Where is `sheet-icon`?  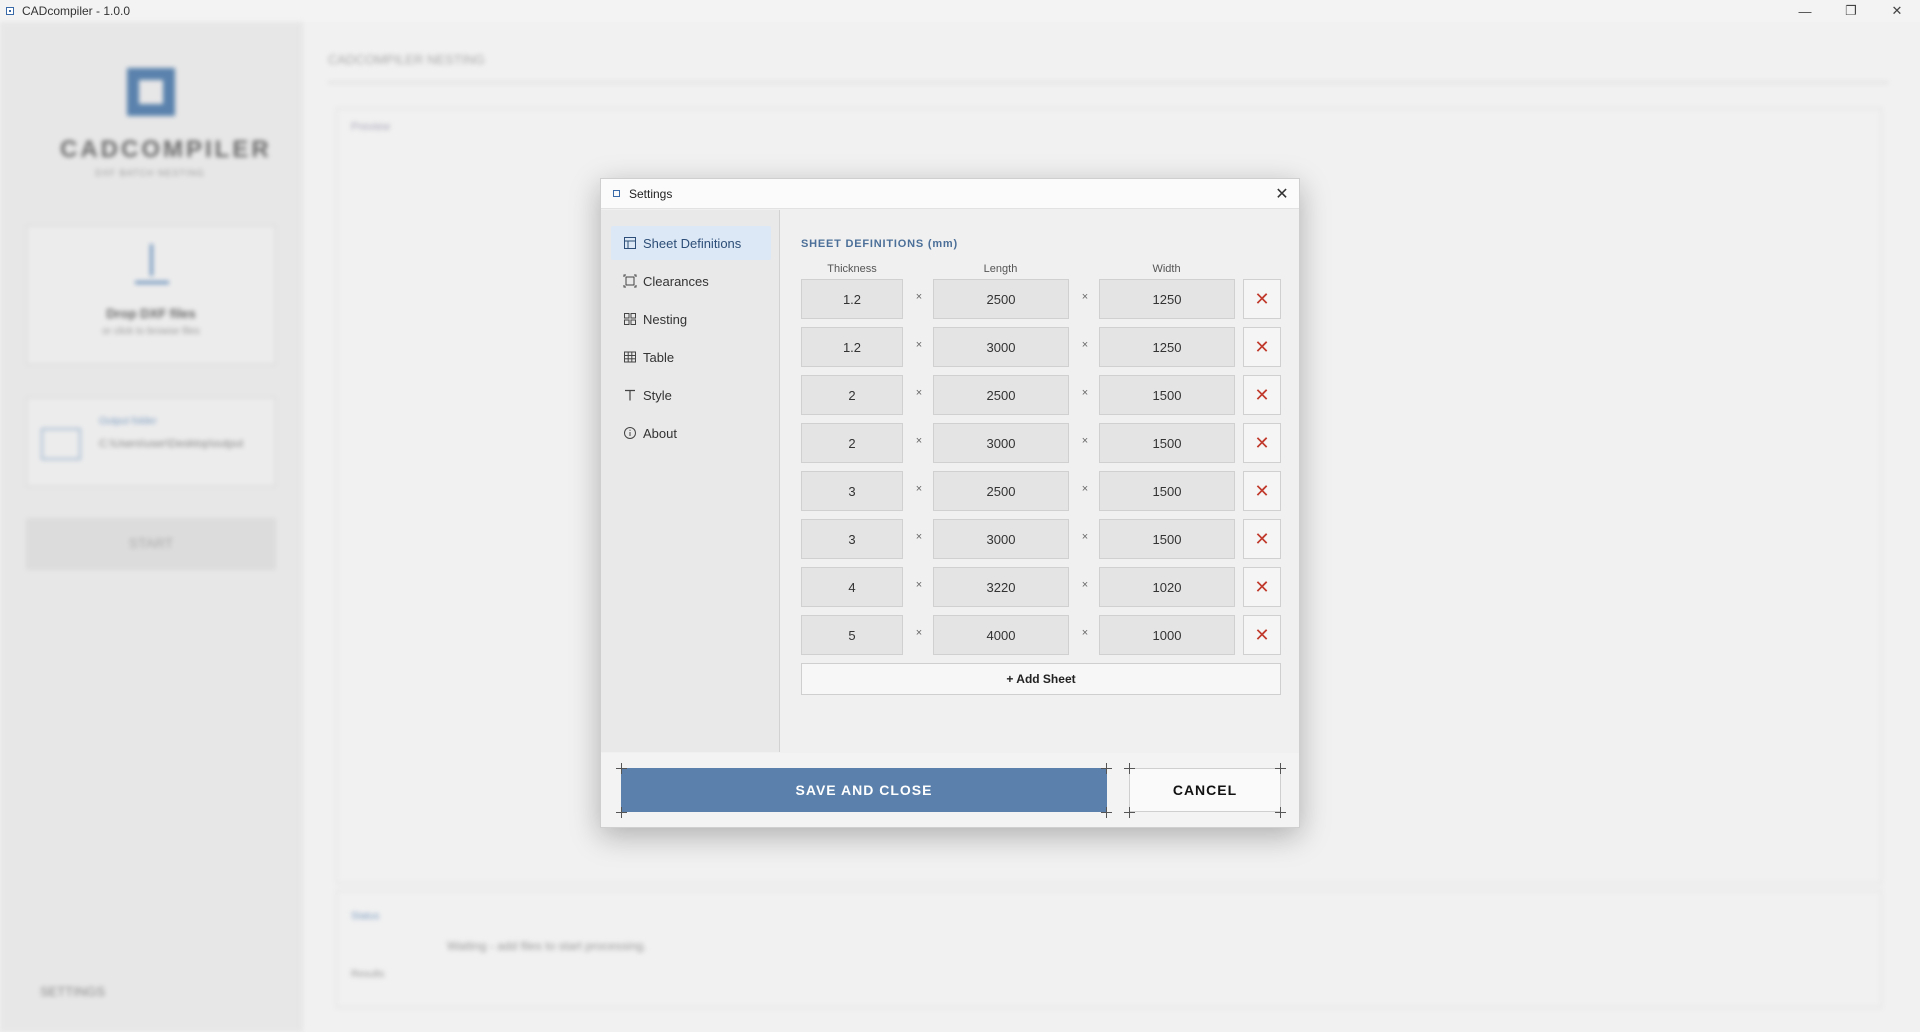 sheet-icon is located at coordinates (630, 243).